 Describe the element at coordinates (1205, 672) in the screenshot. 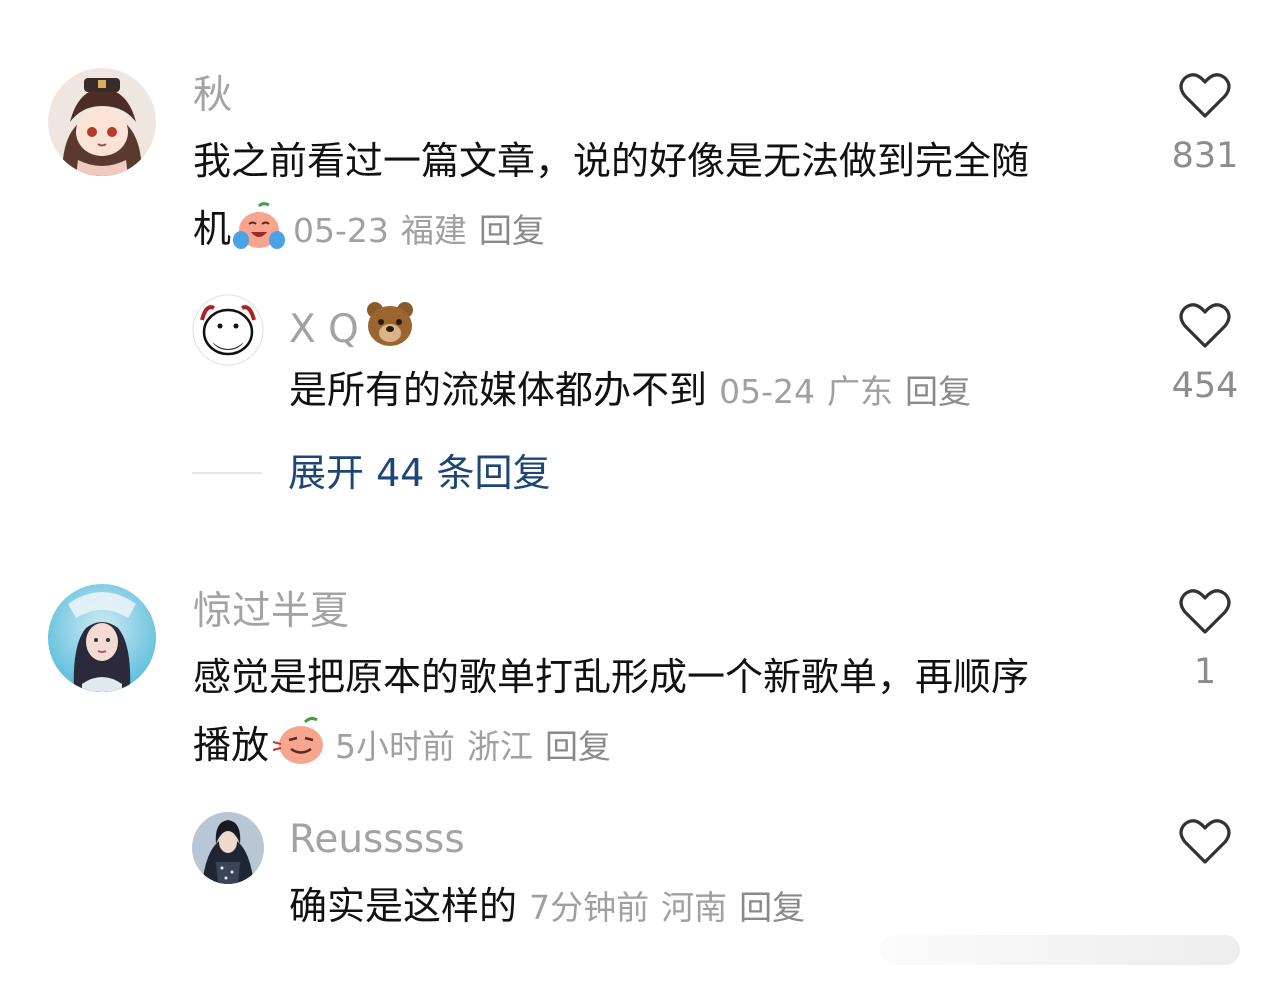

I see `like-count: 1` at that location.